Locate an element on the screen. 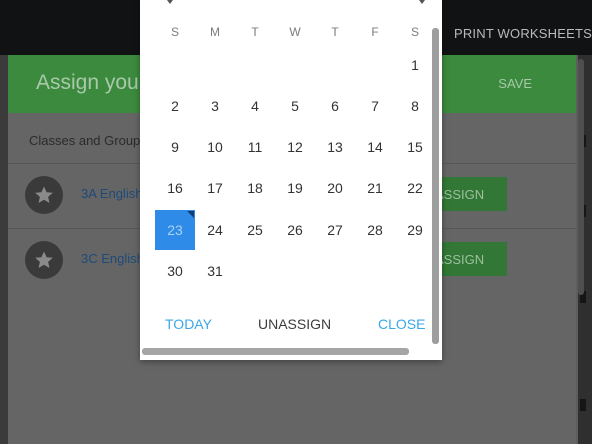 This screenshot has width=592, height=444. class-name: 3C English is located at coordinates (112, 258).